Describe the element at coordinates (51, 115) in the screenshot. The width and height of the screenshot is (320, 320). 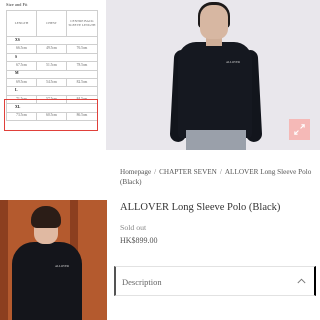
I see `size-m-highlight-box` at that location.